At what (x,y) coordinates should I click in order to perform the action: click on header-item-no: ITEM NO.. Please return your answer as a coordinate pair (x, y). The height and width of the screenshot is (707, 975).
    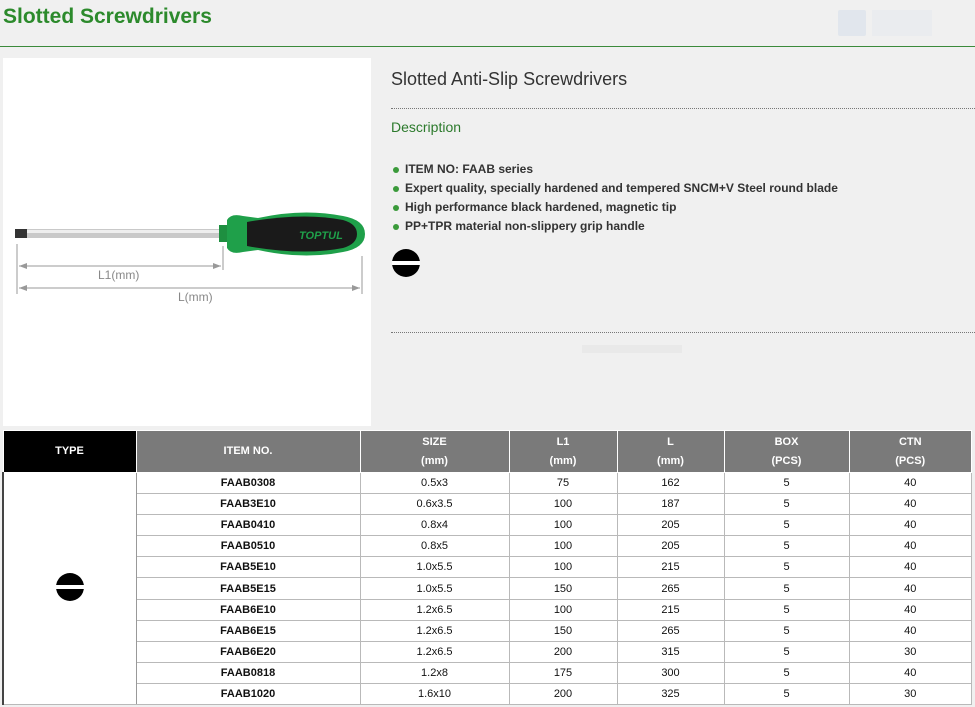
    Looking at the image, I should click on (248, 451).